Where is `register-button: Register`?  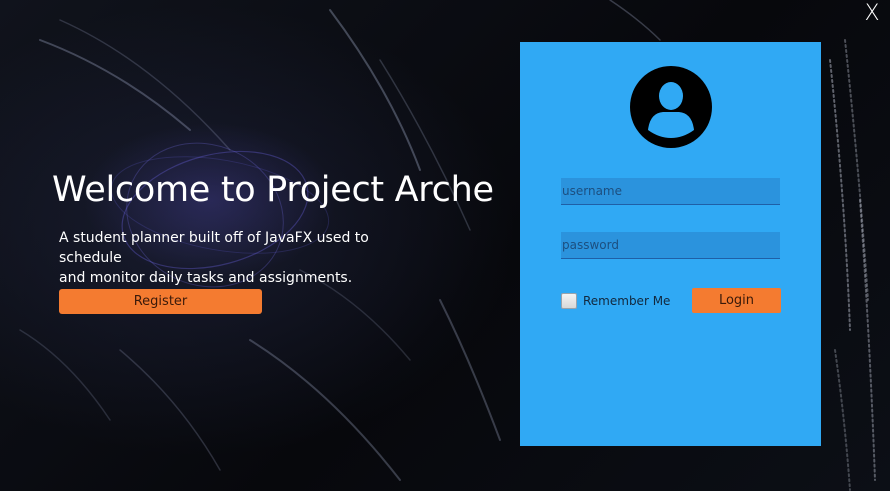
register-button: Register is located at coordinates (160, 301).